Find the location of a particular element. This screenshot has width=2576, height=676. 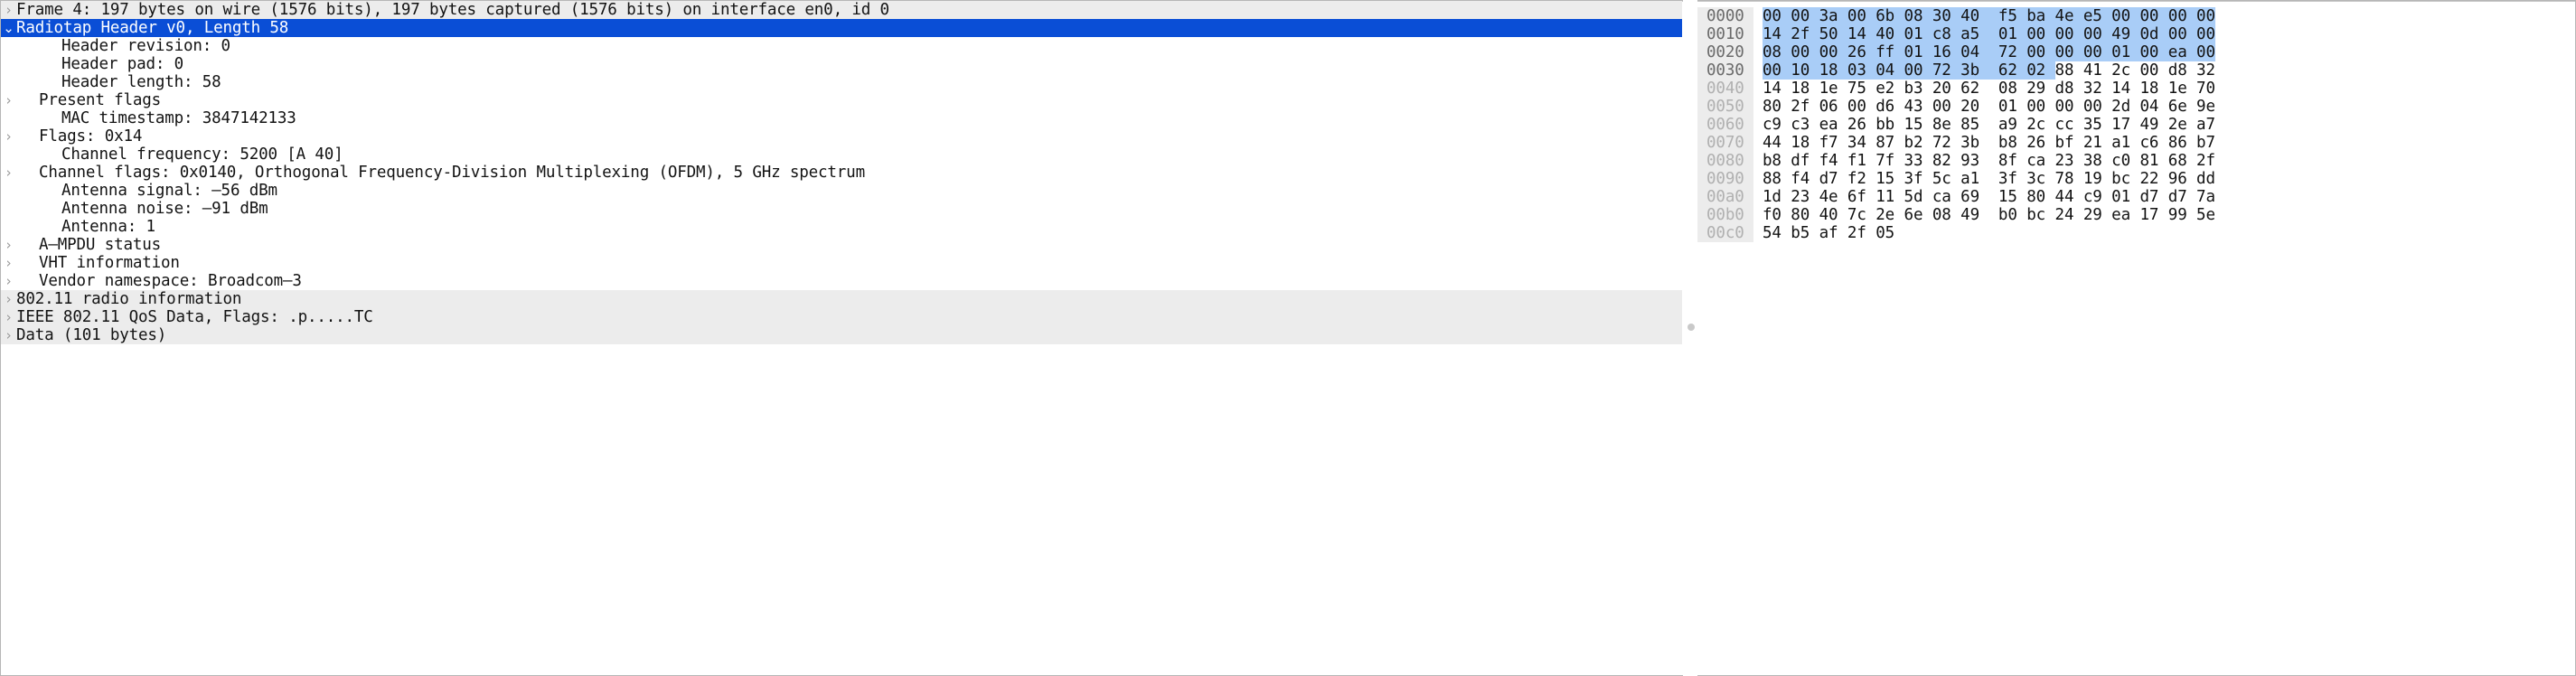

hex-bytes-row: 54 b5 af 2f 05 is located at coordinates (2169, 233).